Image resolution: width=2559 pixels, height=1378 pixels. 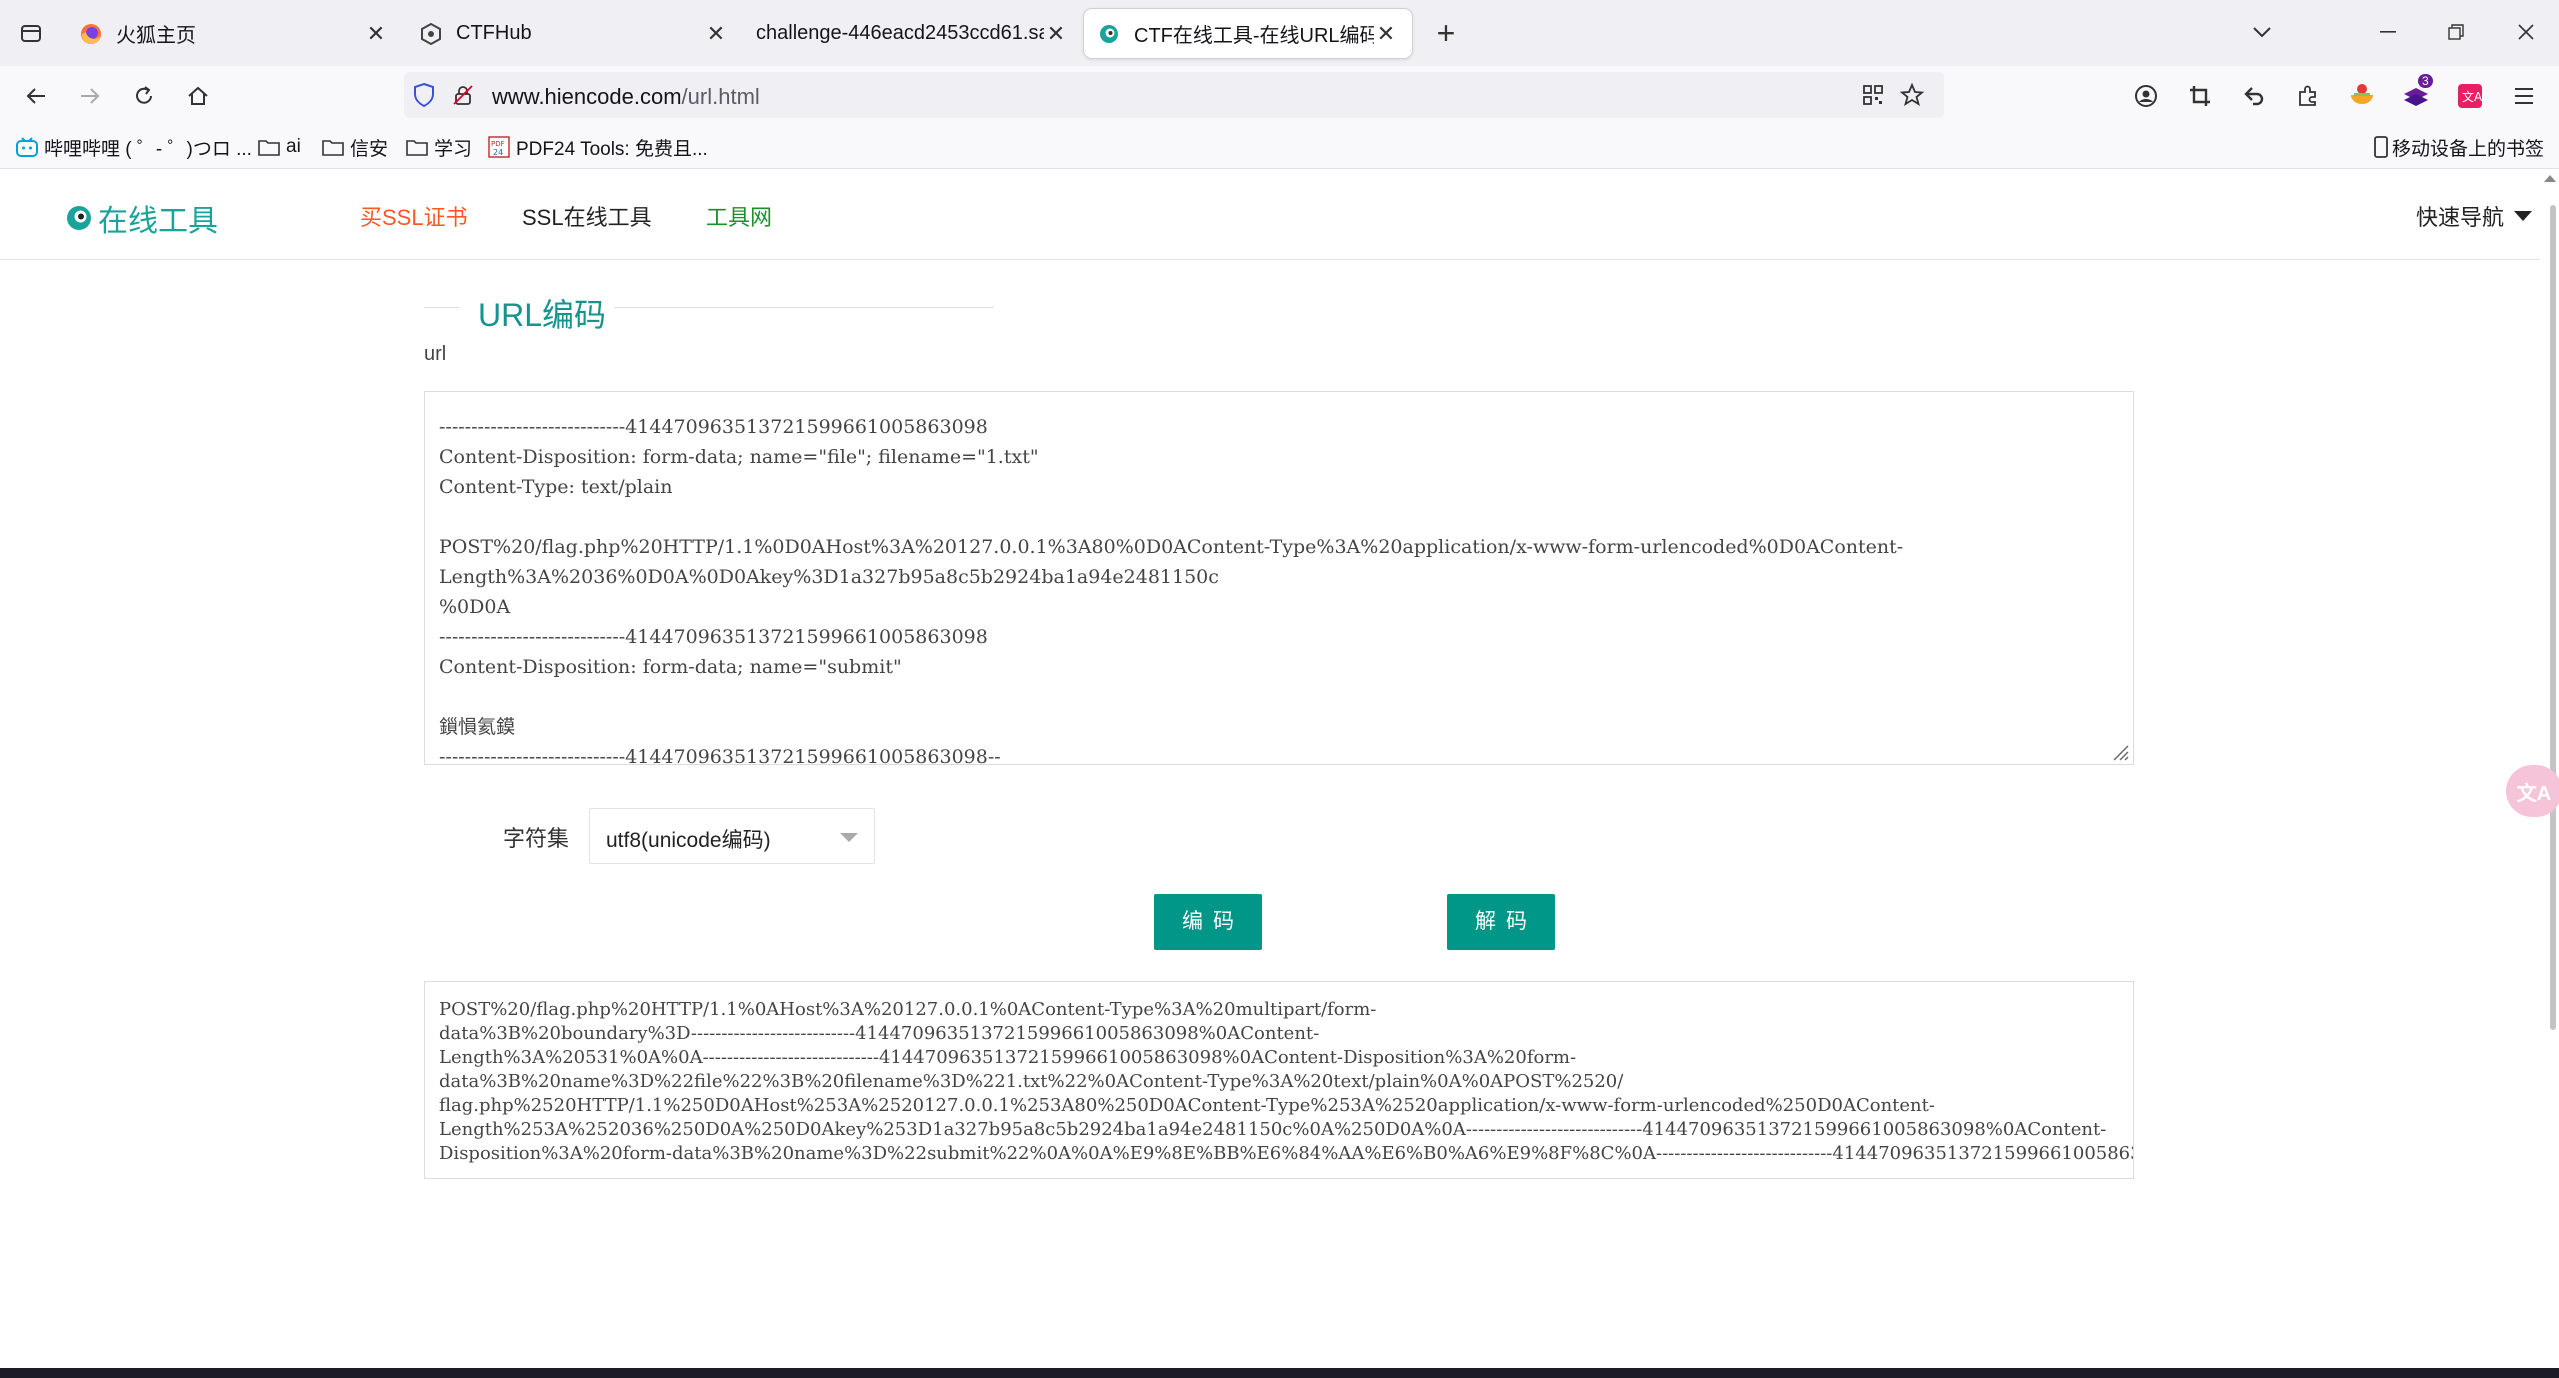 I want to click on tab-hiencode: CTF在线工具-在线URL编码|UR ✕, so click(x=1248, y=33).